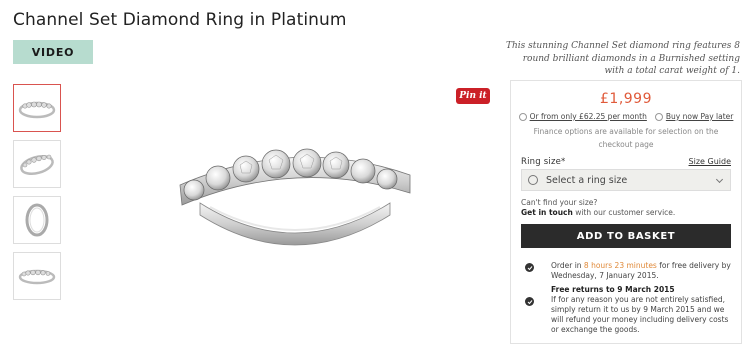 The width and height of the screenshot is (750, 354). What do you see at coordinates (543, 162) in the screenshot?
I see `ring-size-label: Ring size*` at bounding box center [543, 162].